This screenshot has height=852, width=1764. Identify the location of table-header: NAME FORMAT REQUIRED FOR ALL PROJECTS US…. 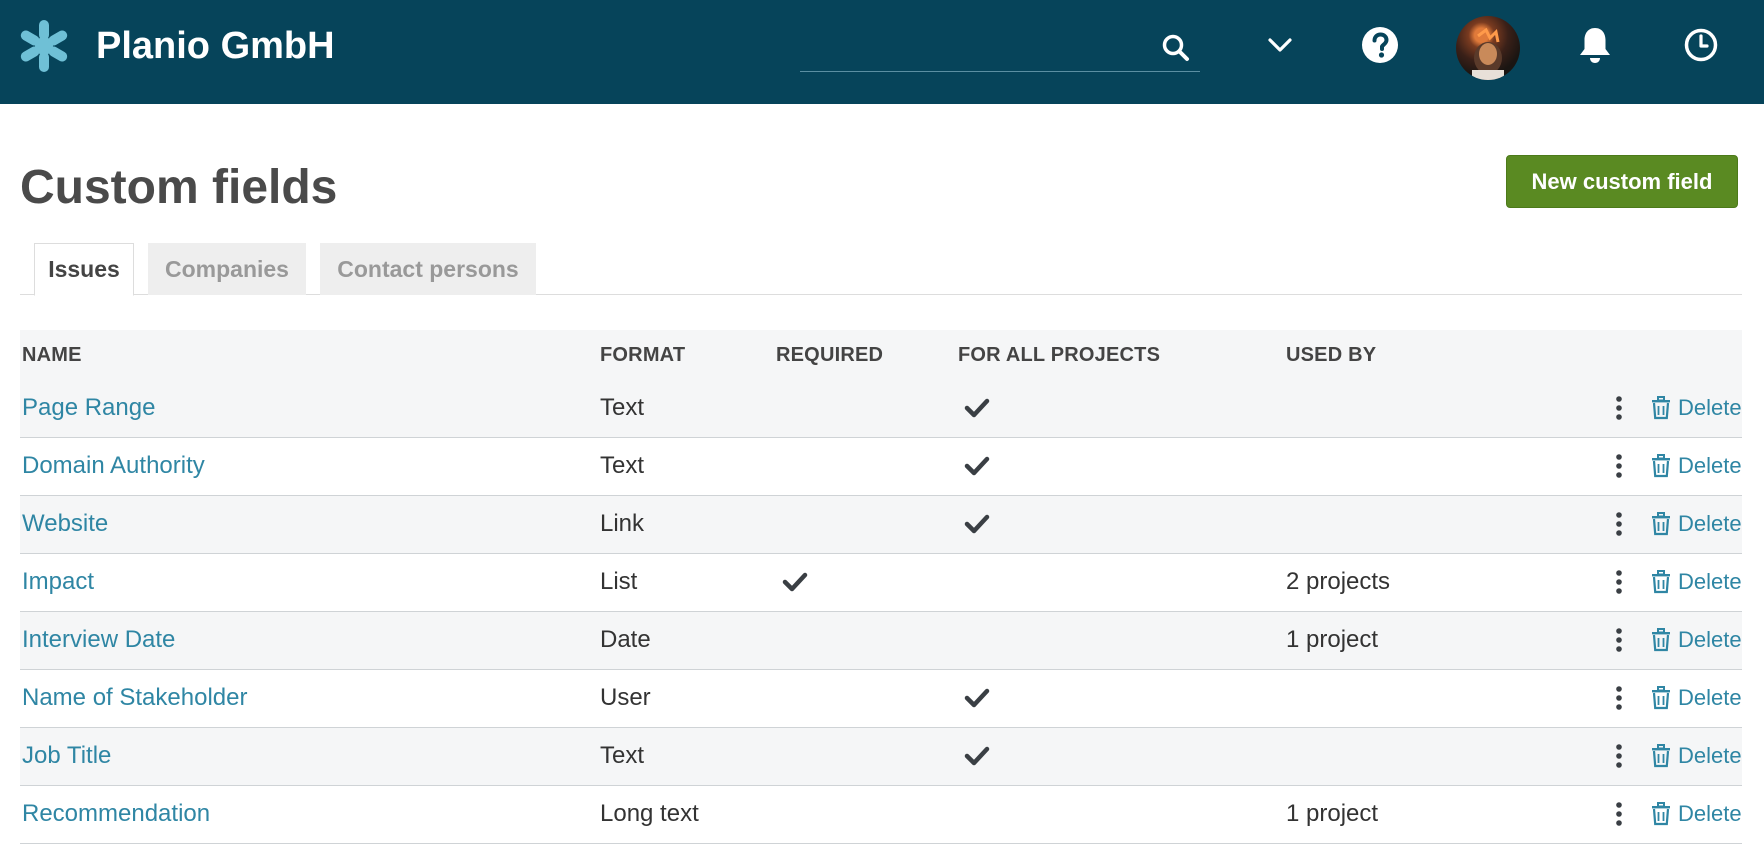
(881, 355).